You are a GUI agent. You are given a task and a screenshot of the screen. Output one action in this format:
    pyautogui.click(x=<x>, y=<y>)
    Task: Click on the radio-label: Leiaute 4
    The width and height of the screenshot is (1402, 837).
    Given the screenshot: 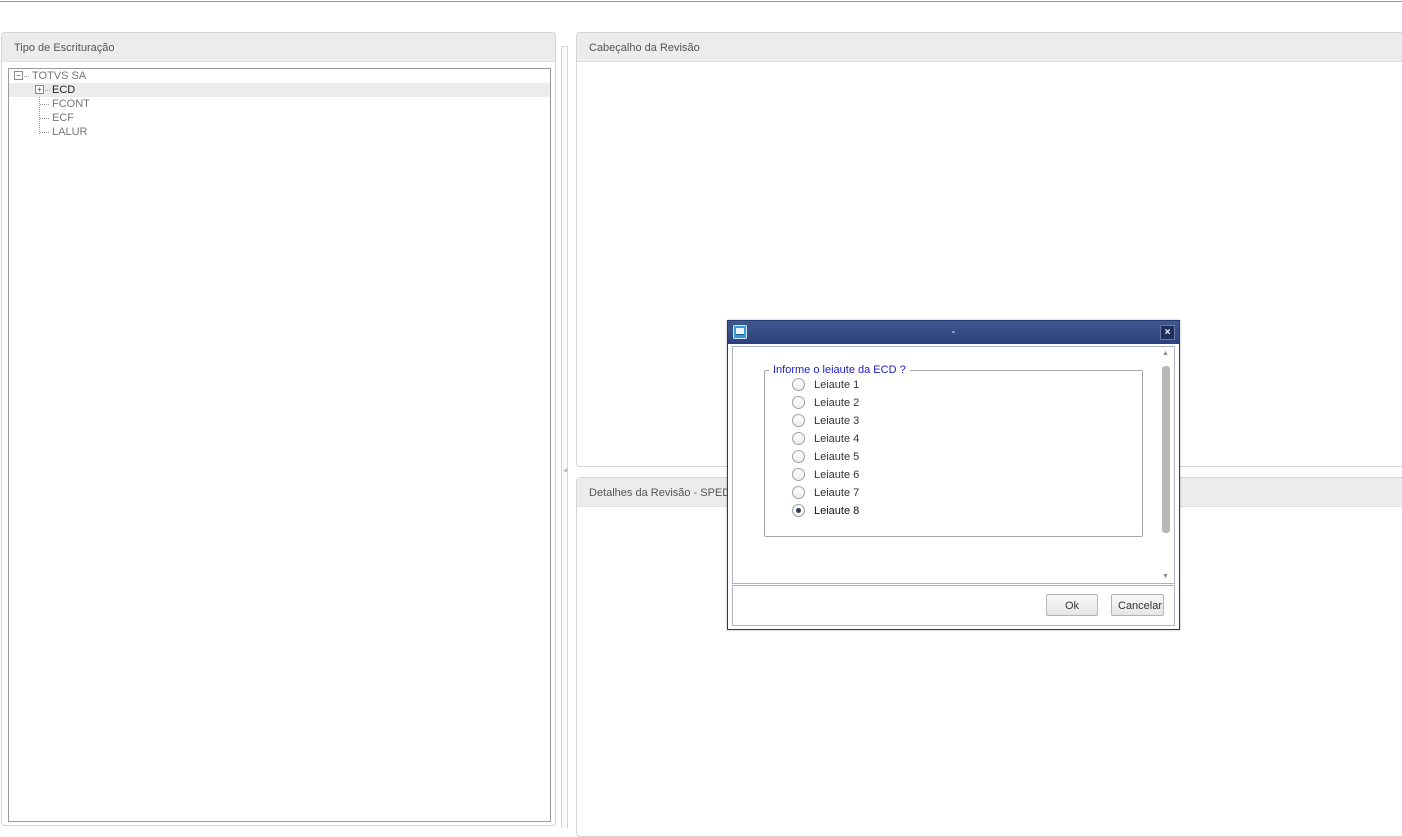 What is the action you would take?
    pyautogui.click(x=837, y=439)
    